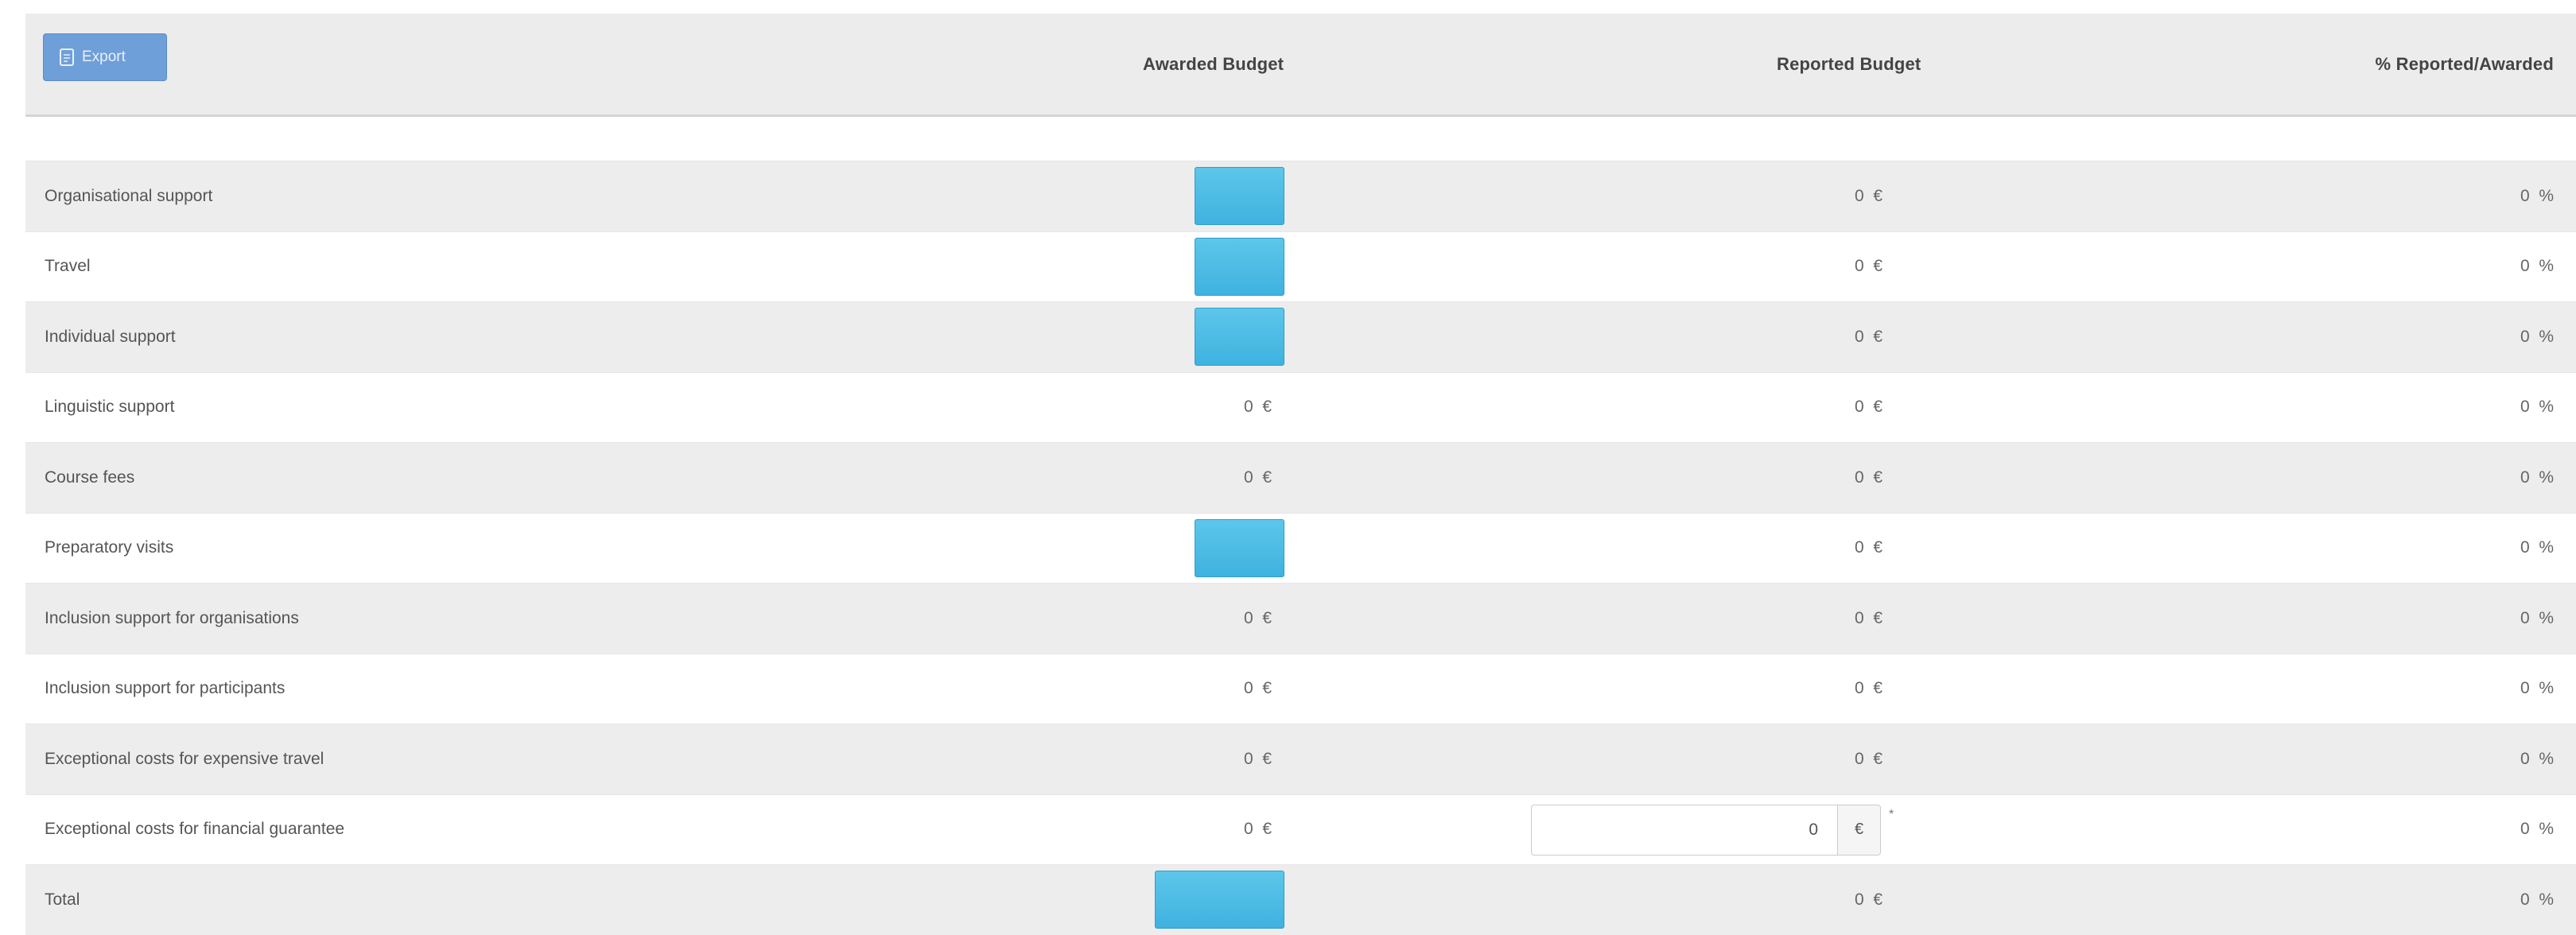  I want to click on row-label: Linguistic support, so click(110, 407).